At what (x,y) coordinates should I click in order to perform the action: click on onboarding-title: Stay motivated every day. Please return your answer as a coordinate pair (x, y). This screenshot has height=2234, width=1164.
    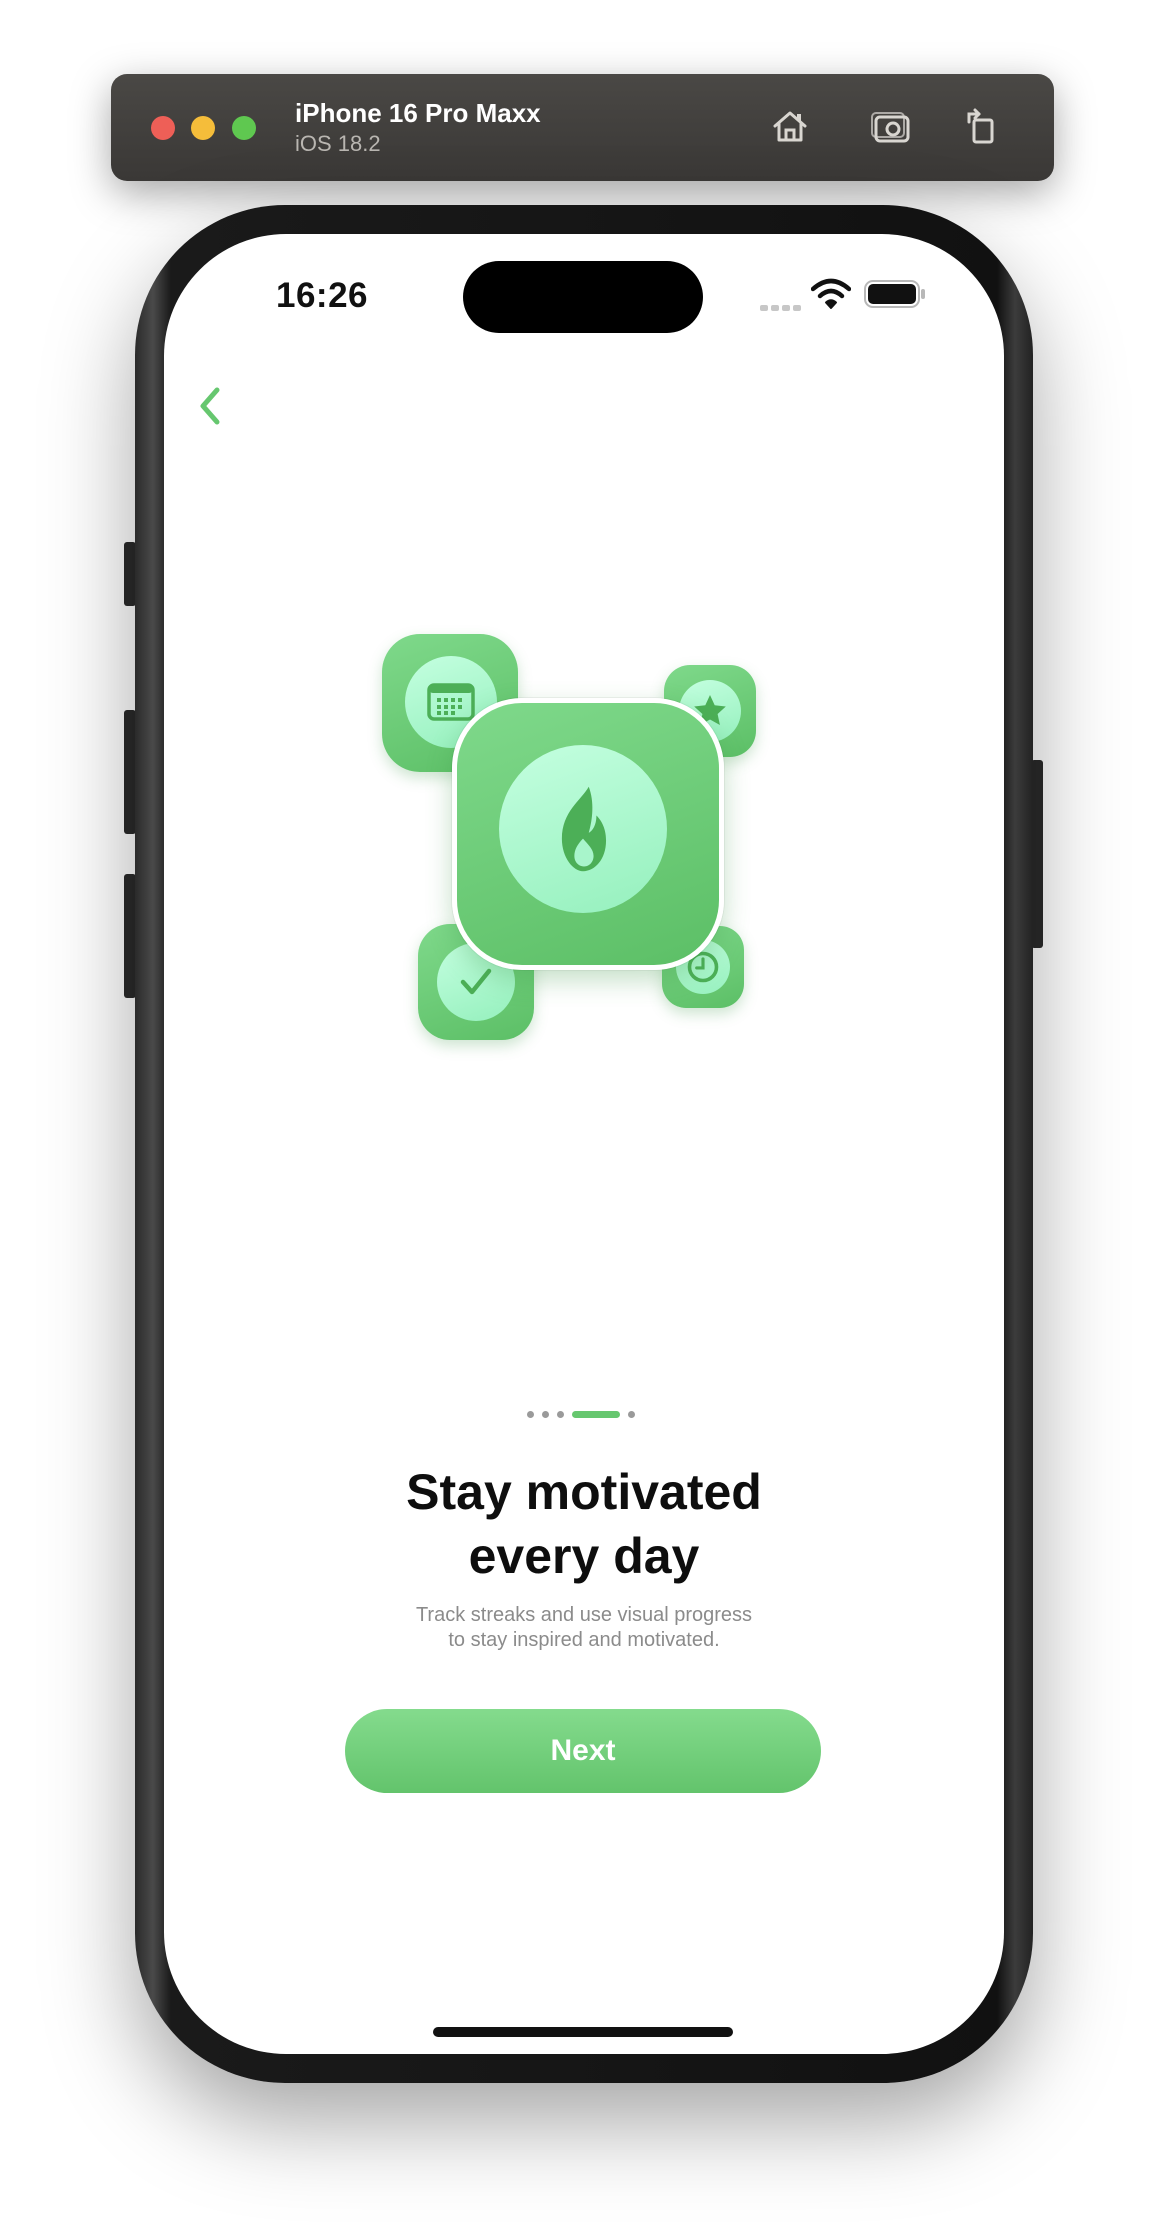
    Looking at the image, I should click on (584, 1524).